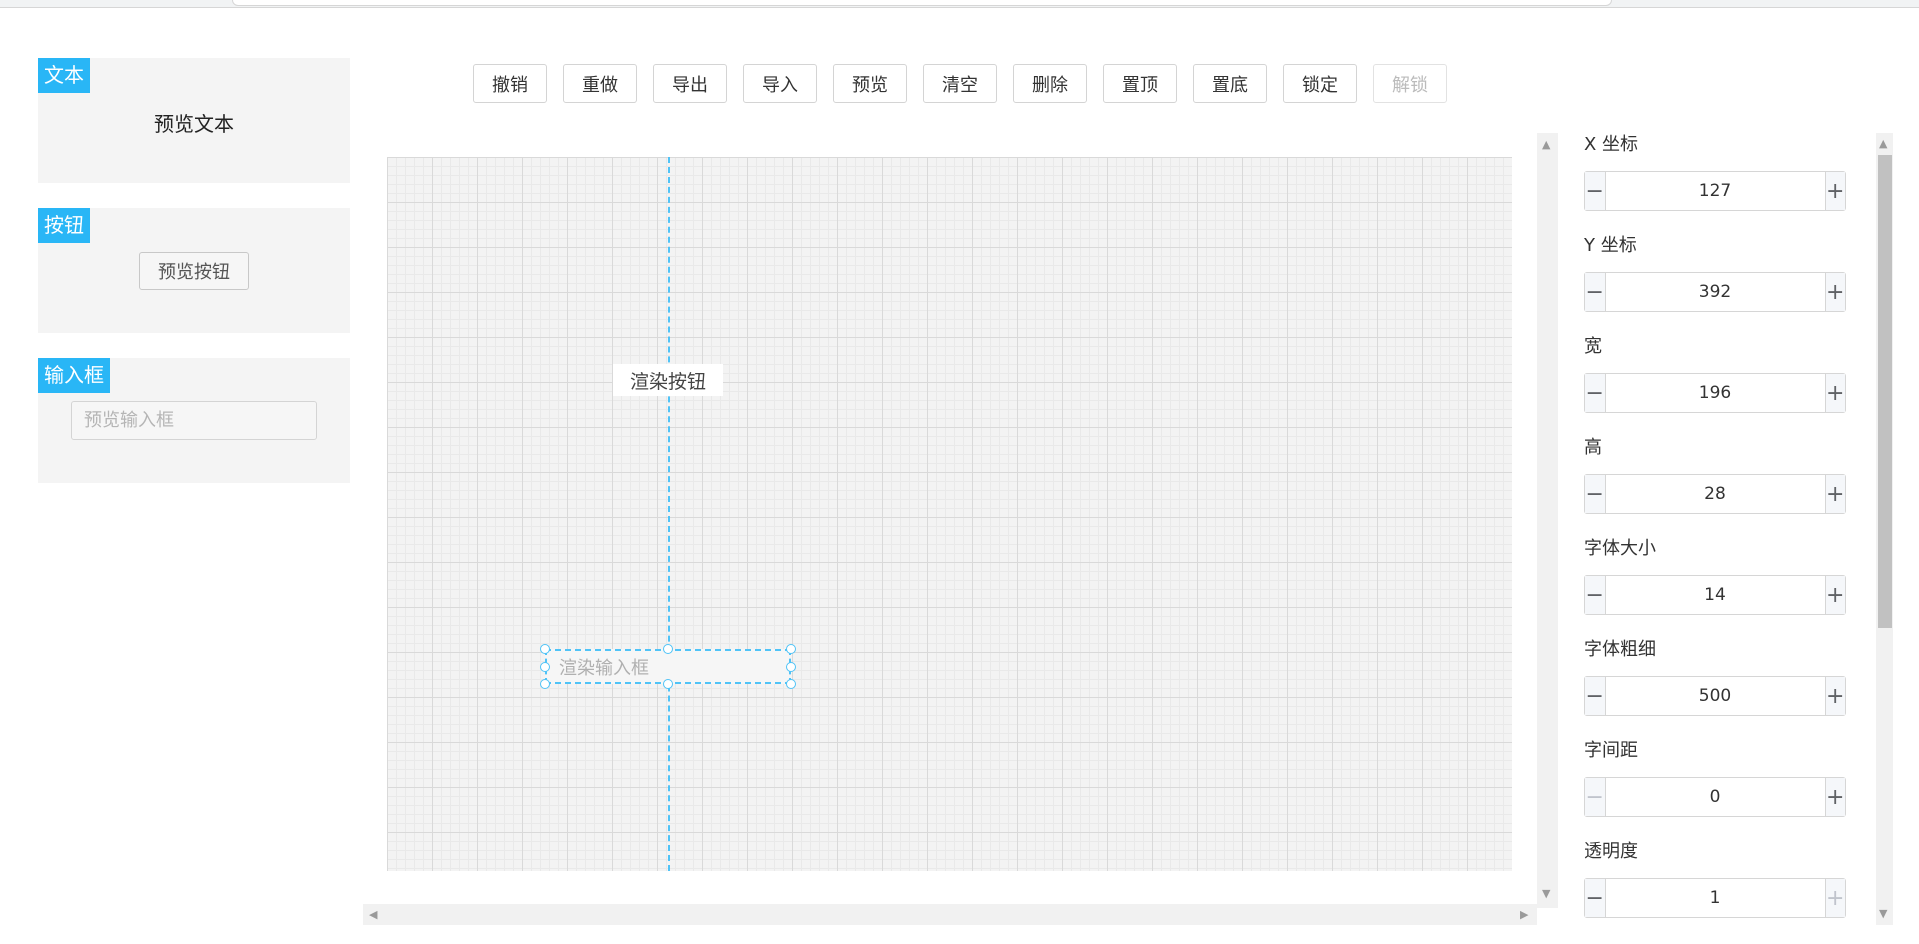  I want to click on y-input, so click(1715, 292).